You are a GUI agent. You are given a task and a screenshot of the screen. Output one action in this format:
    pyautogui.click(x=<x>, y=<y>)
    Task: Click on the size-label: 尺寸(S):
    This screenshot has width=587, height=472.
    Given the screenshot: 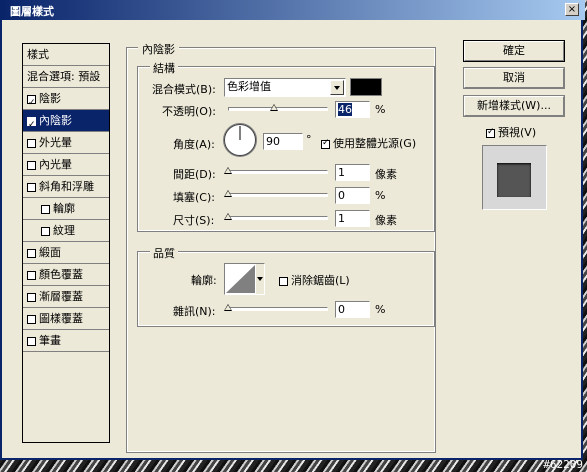 What is the action you would take?
    pyautogui.click(x=194, y=220)
    